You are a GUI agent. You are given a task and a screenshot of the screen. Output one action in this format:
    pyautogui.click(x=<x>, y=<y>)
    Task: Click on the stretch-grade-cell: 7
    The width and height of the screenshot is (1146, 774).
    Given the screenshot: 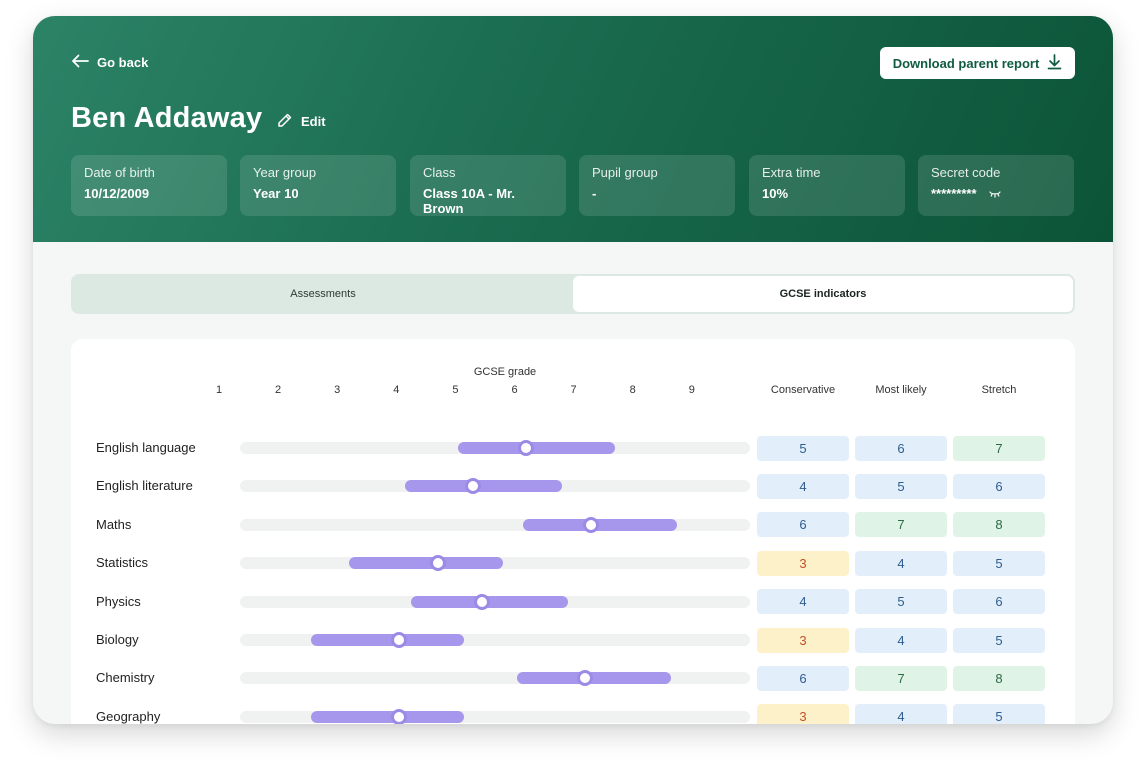 What is the action you would take?
    pyautogui.click(x=999, y=448)
    